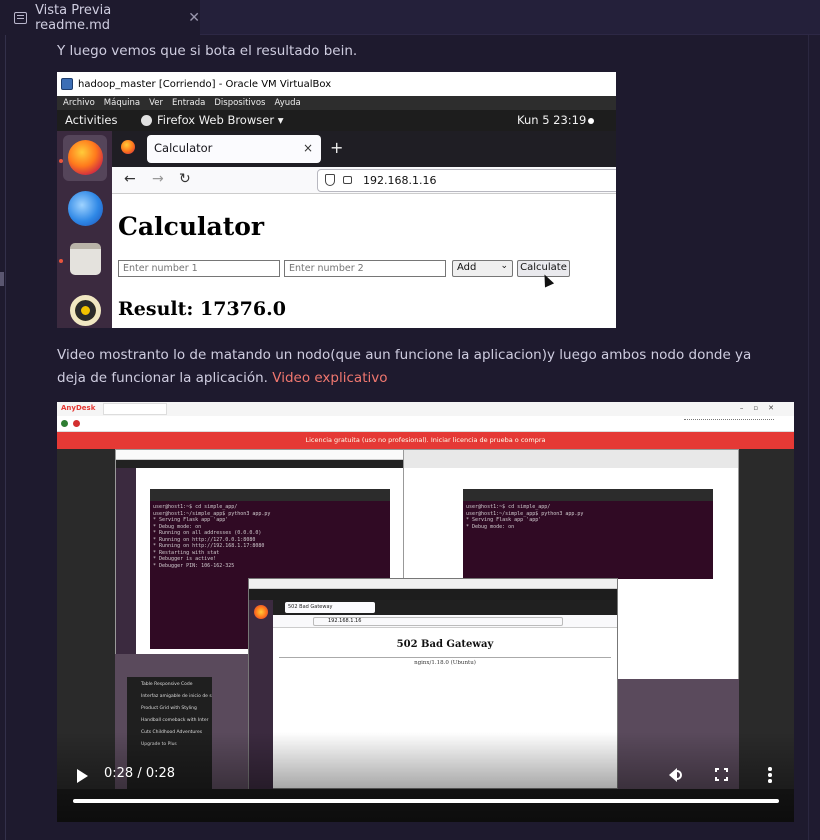  I want to click on status-red-icon, so click(76, 423).